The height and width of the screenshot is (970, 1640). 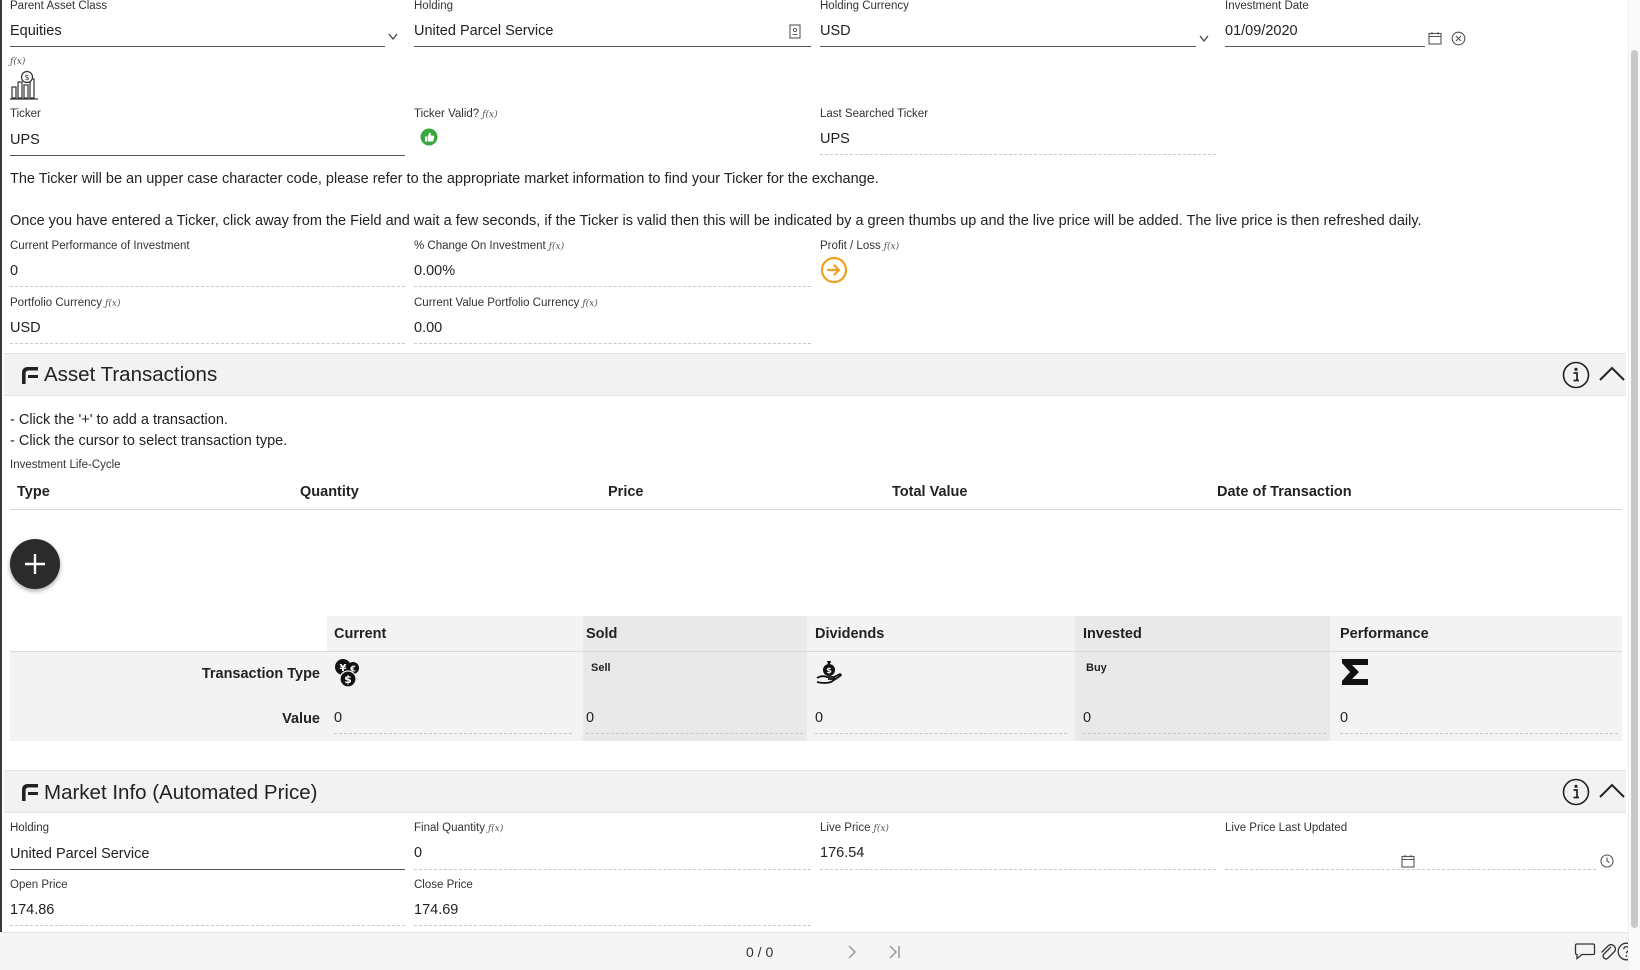 I want to click on market-holding-underline, so click(x=207, y=869).